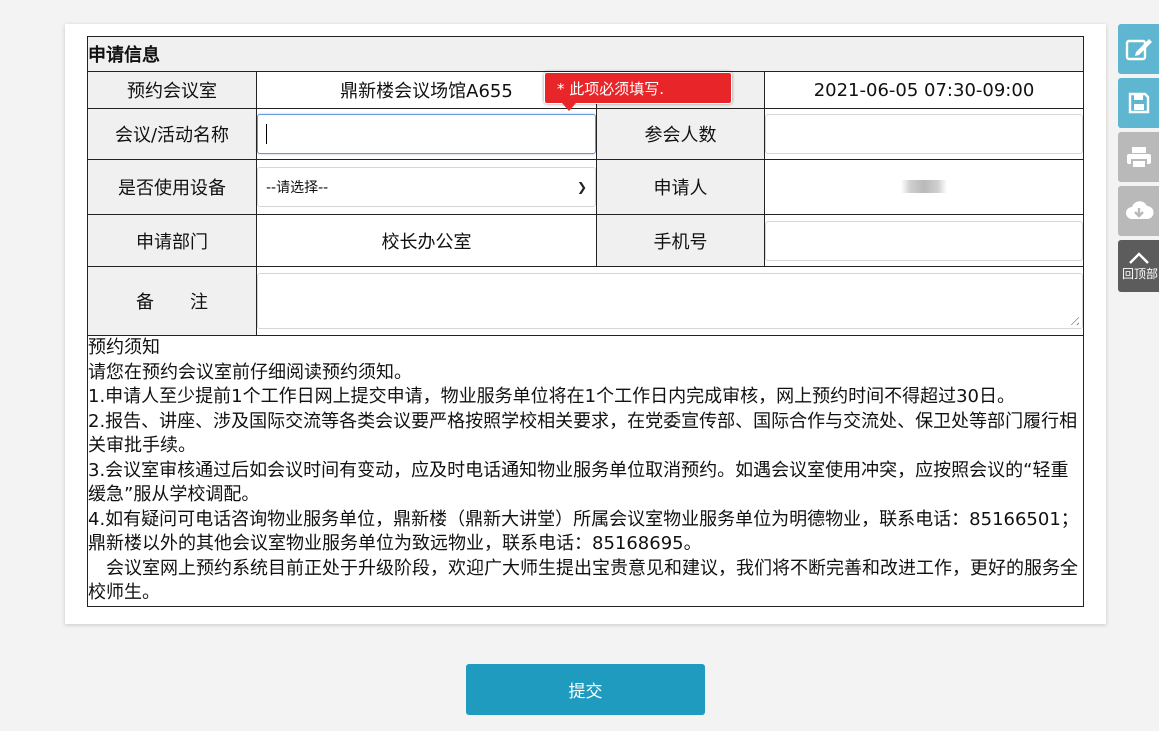  Describe the element at coordinates (426, 187) in the screenshot. I see `equipment-select: --请选择-- ❯` at that location.